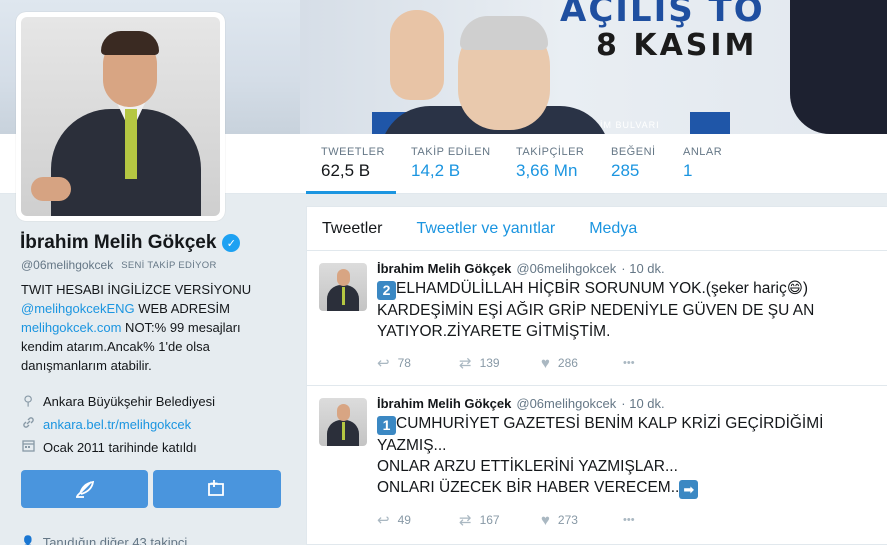 This screenshot has height=545, width=887. Describe the element at coordinates (625, 170) in the screenshot. I see `stat-value: 285` at that location.